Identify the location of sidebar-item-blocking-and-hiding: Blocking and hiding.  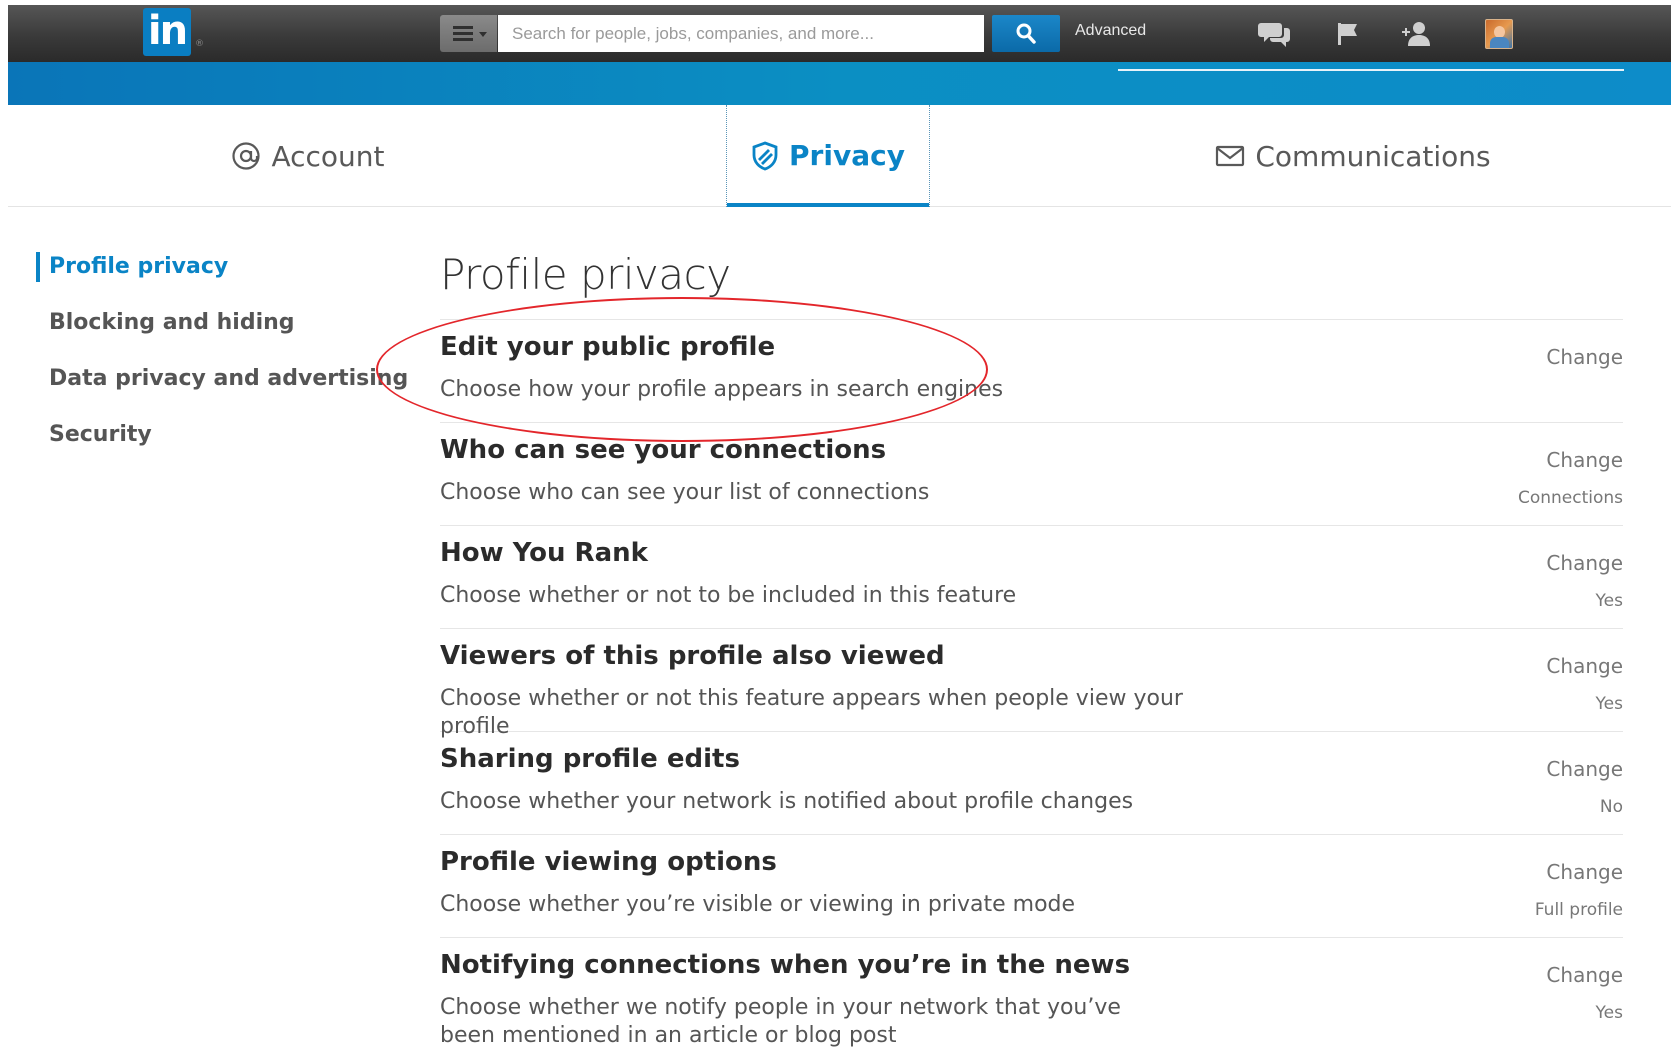
(206, 336).